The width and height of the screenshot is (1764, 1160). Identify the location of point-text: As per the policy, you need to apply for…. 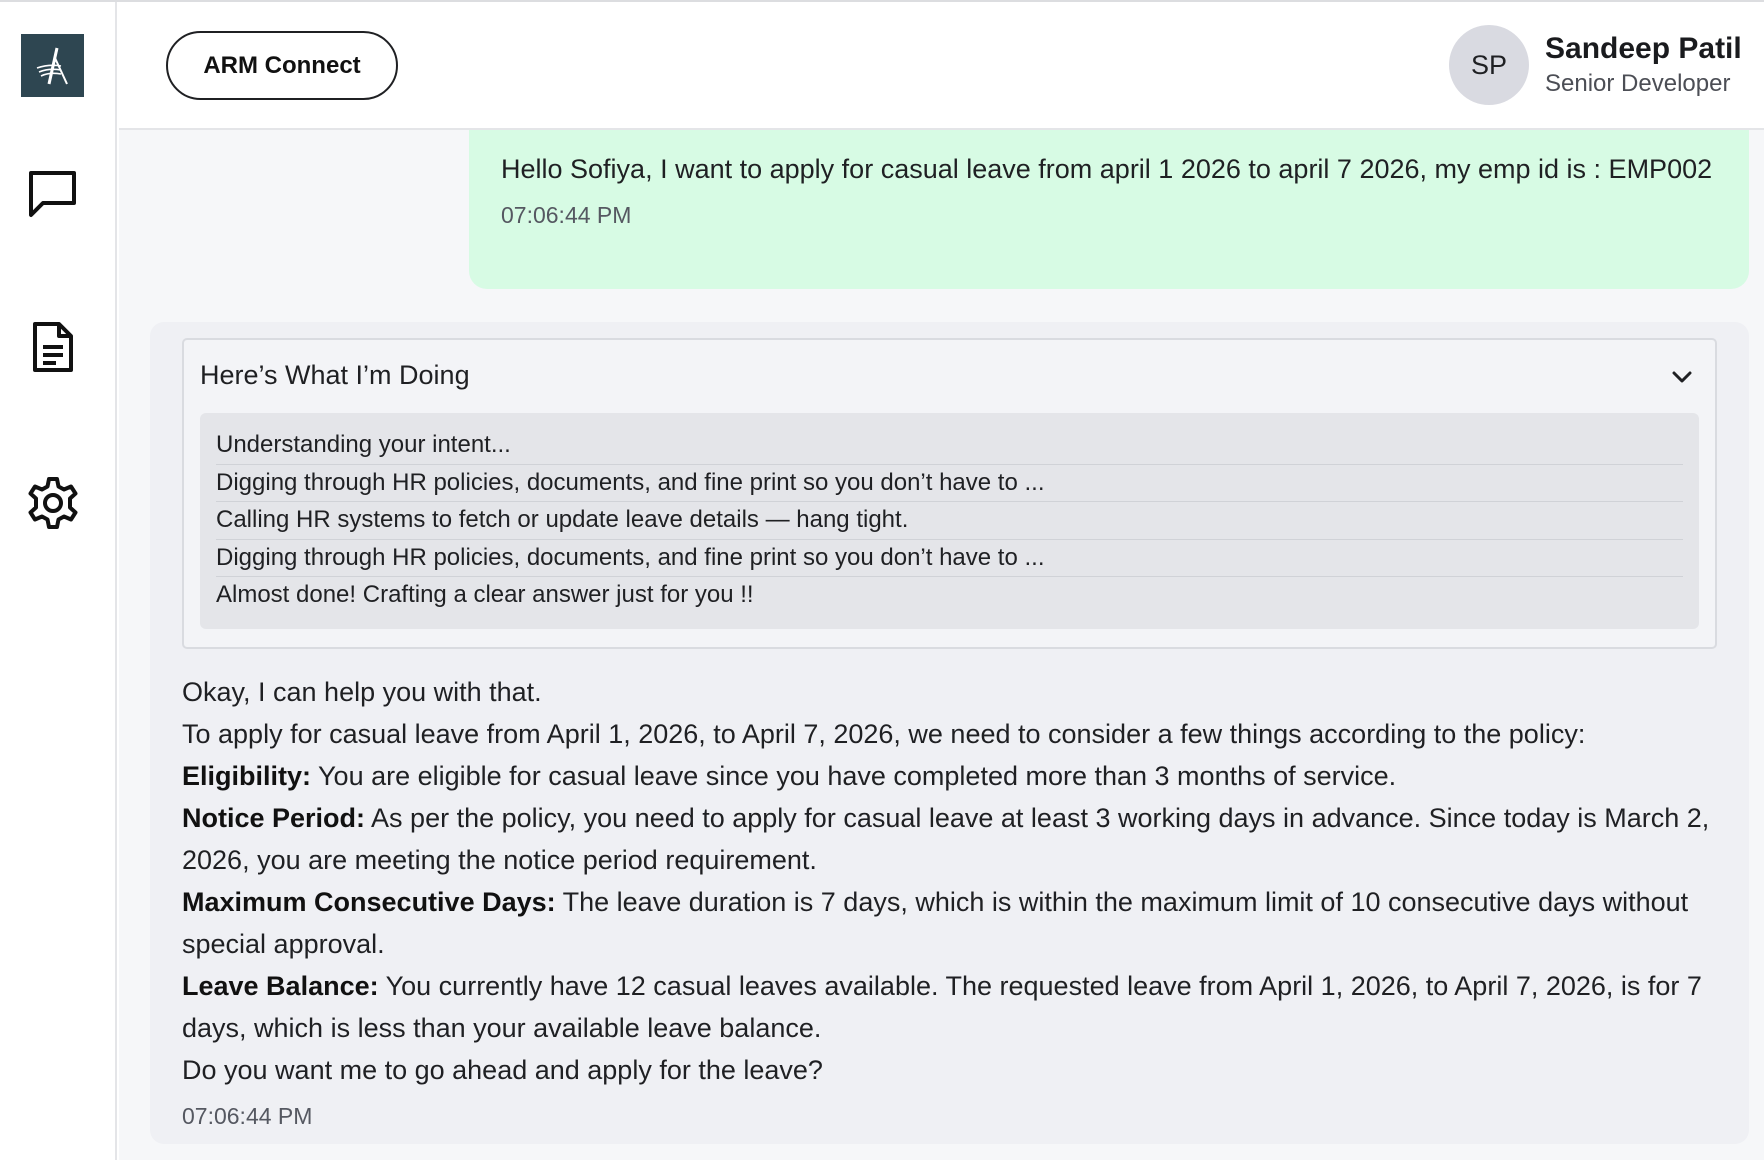
(946, 839).